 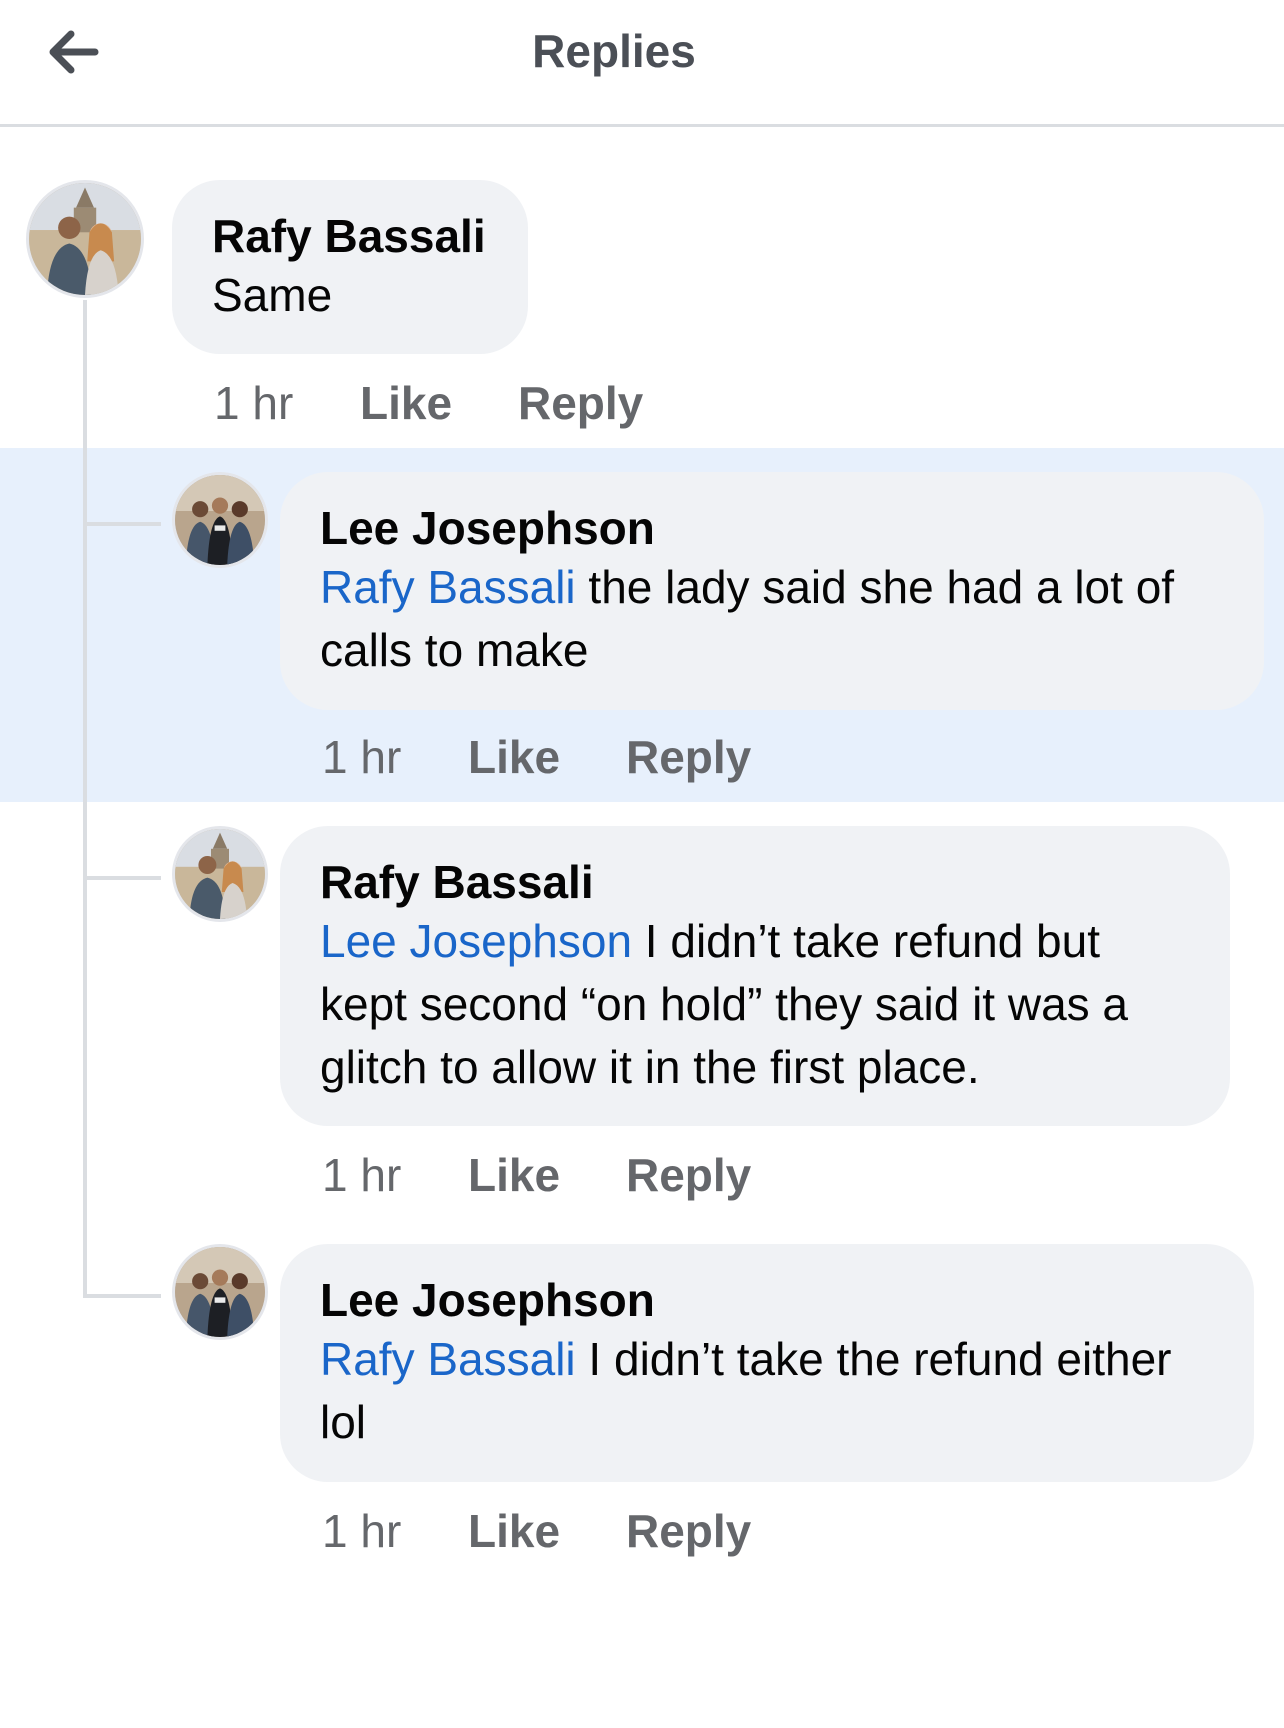 I want to click on top-bar: Replies, so click(x=642, y=63).